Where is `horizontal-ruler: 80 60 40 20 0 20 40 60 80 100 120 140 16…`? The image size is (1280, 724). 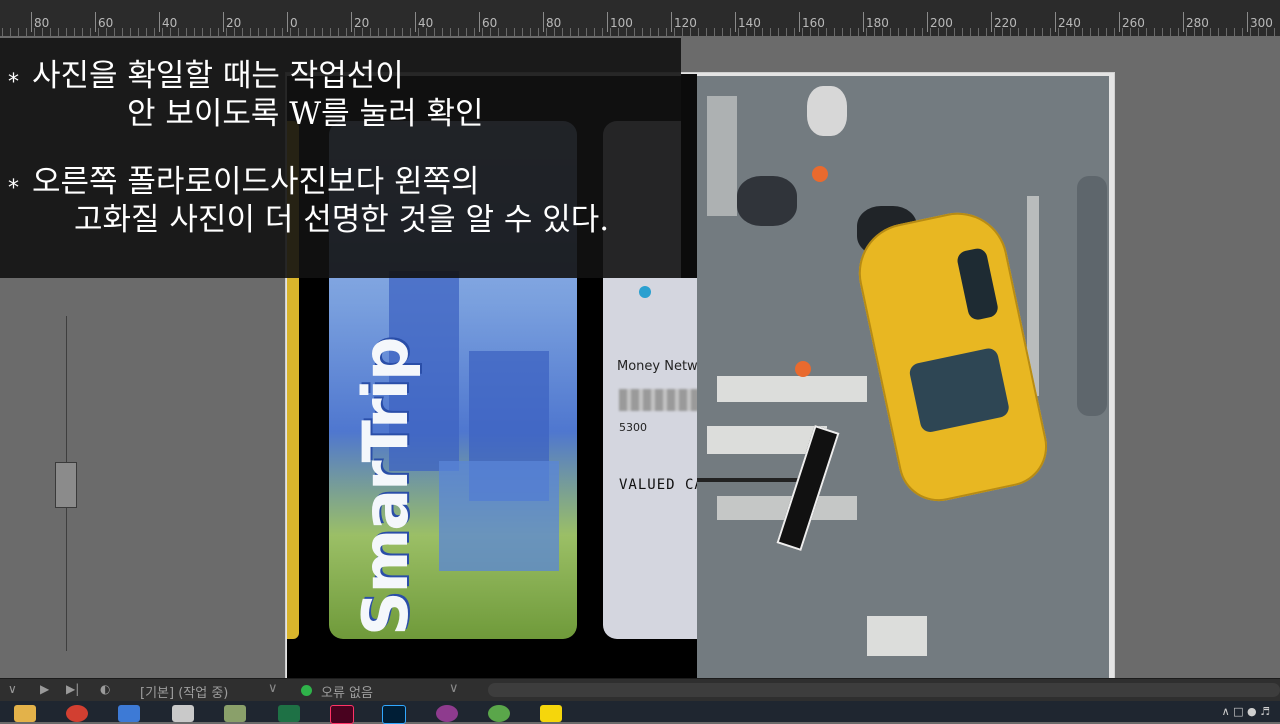 horizontal-ruler: 80 60 40 20 0 20 40 60 80 100 120 140 16… is located at coordinates (640, 18).